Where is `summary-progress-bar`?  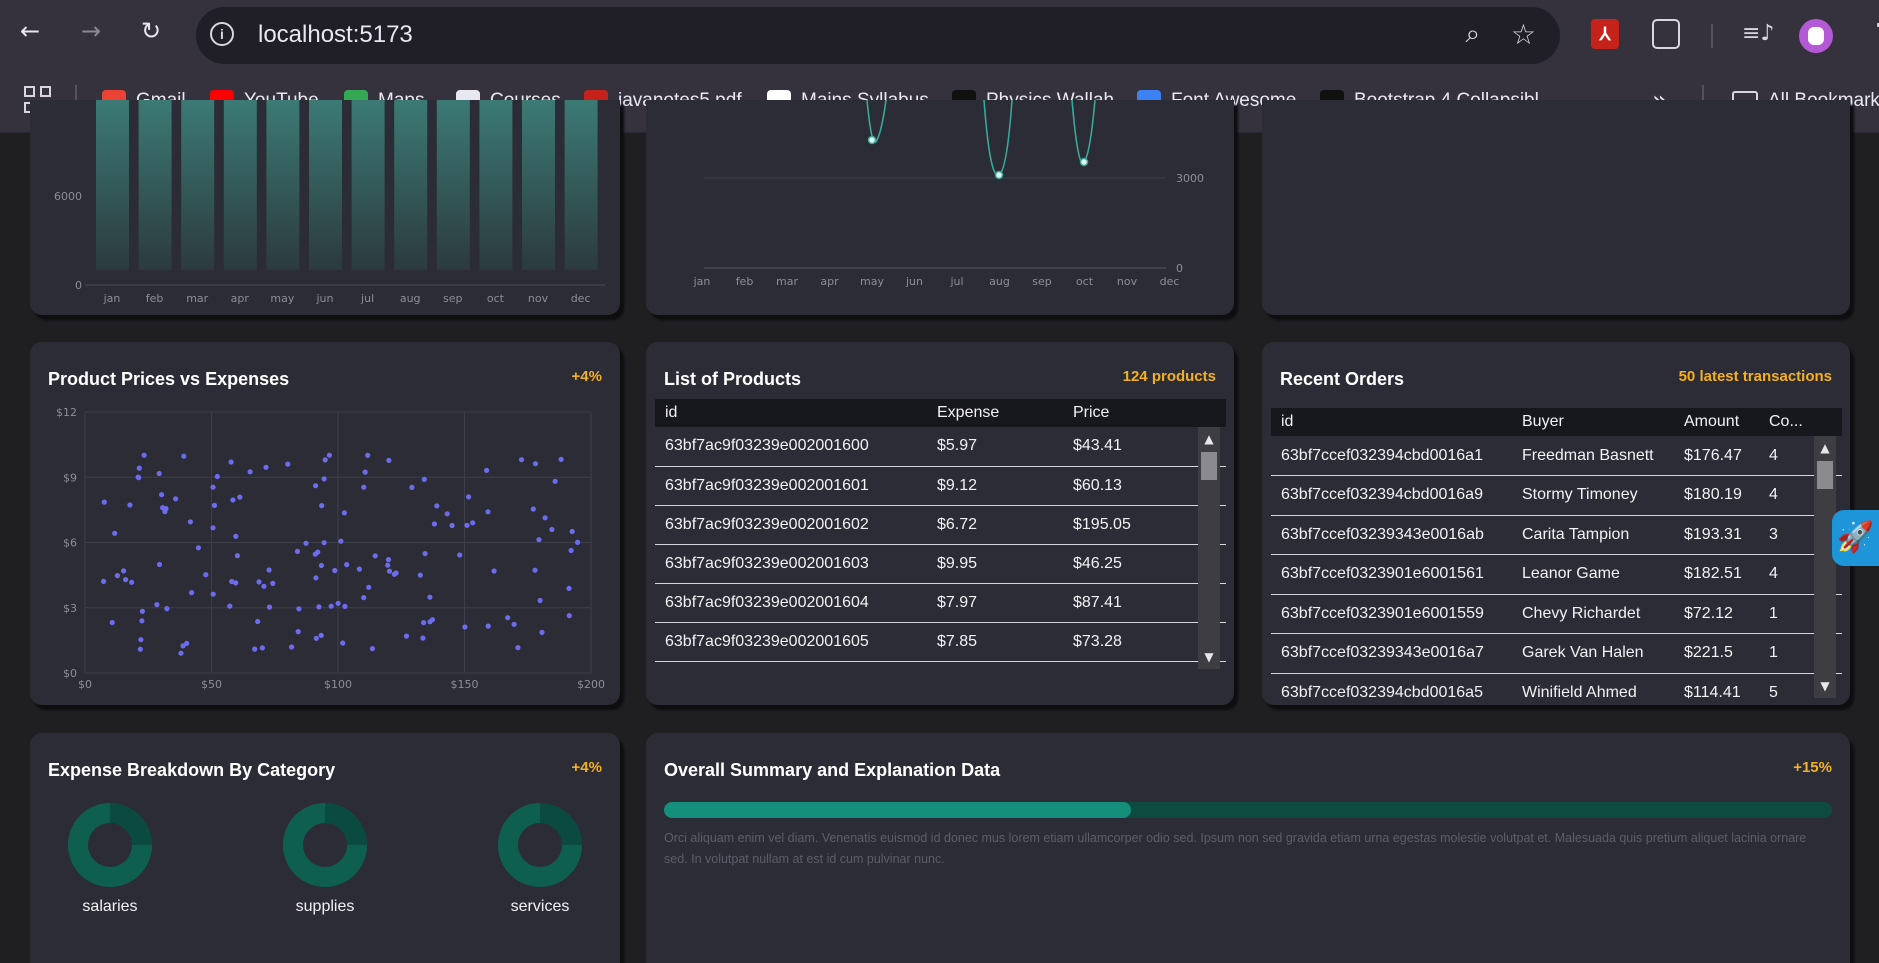 summary-progress-bar is located at coordinates (1248, 810).